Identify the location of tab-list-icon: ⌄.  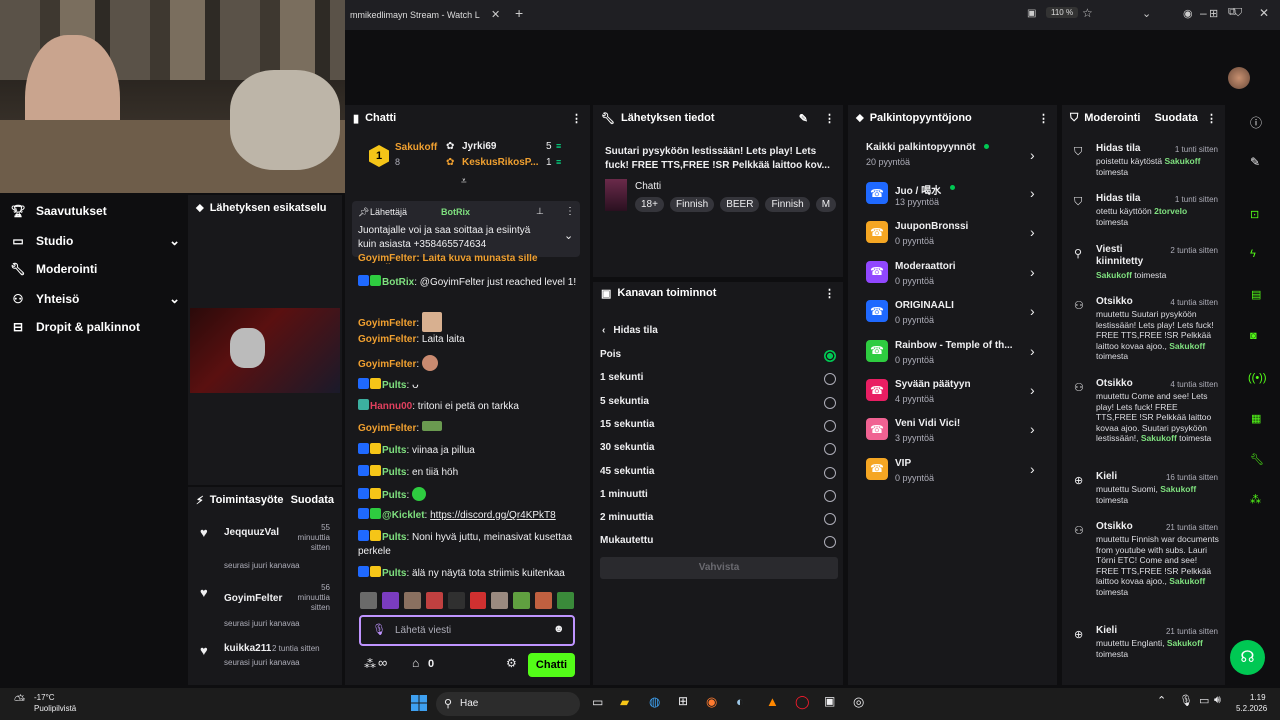
(1146, 13).